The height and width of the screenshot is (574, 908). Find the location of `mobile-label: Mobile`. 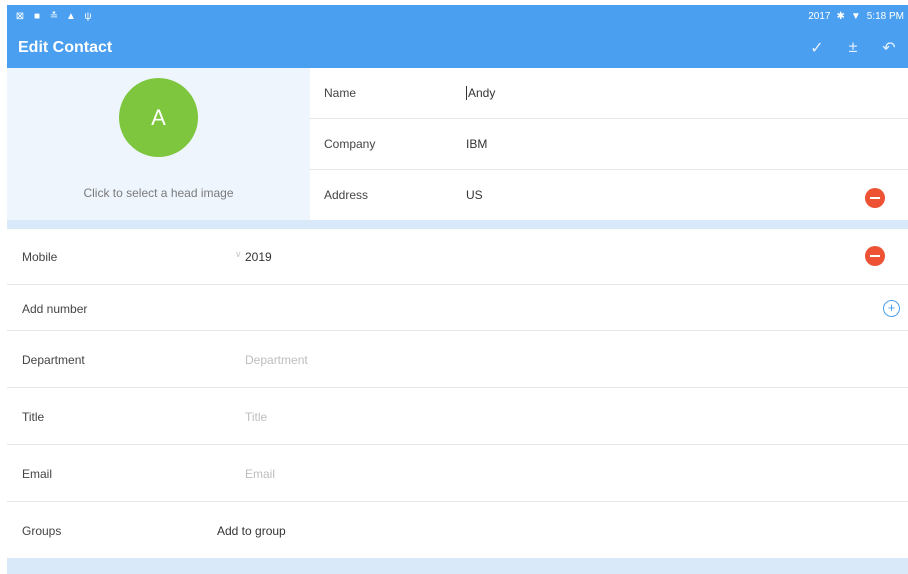

mobile-label: Mobile is located at coordinates (40, 257).